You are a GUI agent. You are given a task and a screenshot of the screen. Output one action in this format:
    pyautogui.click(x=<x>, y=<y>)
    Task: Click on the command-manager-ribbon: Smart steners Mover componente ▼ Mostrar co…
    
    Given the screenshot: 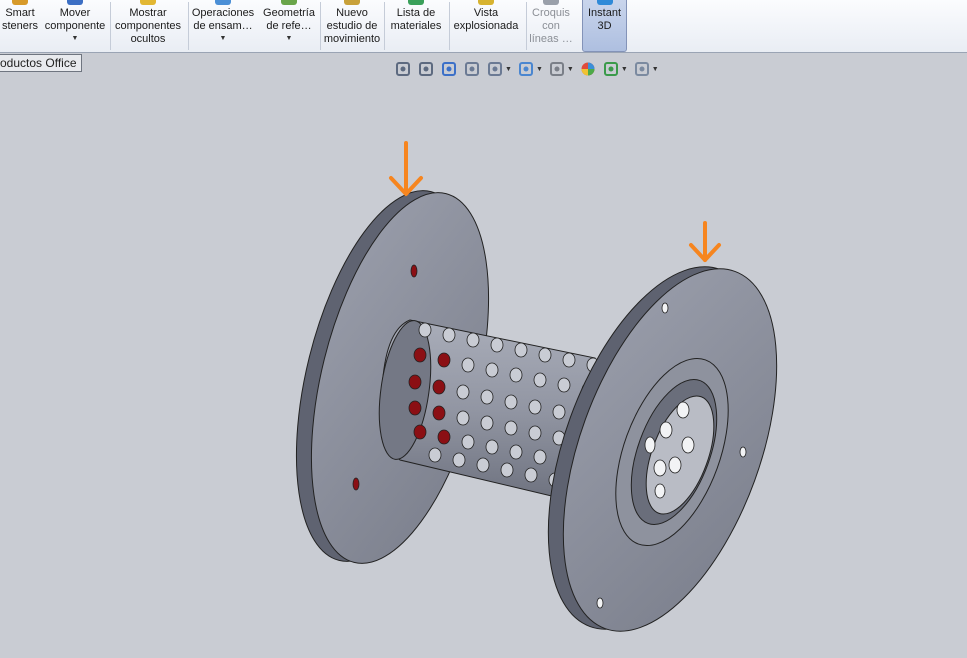 What is the action you would take?
    pyautogui.click(x=483, y=26)
    